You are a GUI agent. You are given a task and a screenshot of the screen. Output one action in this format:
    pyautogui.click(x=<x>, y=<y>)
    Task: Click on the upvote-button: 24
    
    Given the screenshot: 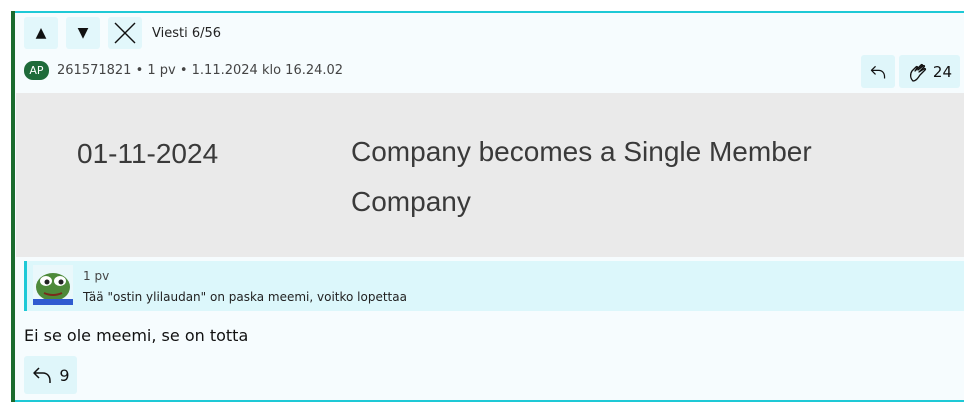 What is the action you would take?
    pyautogui.click(x=929, y=71)
    